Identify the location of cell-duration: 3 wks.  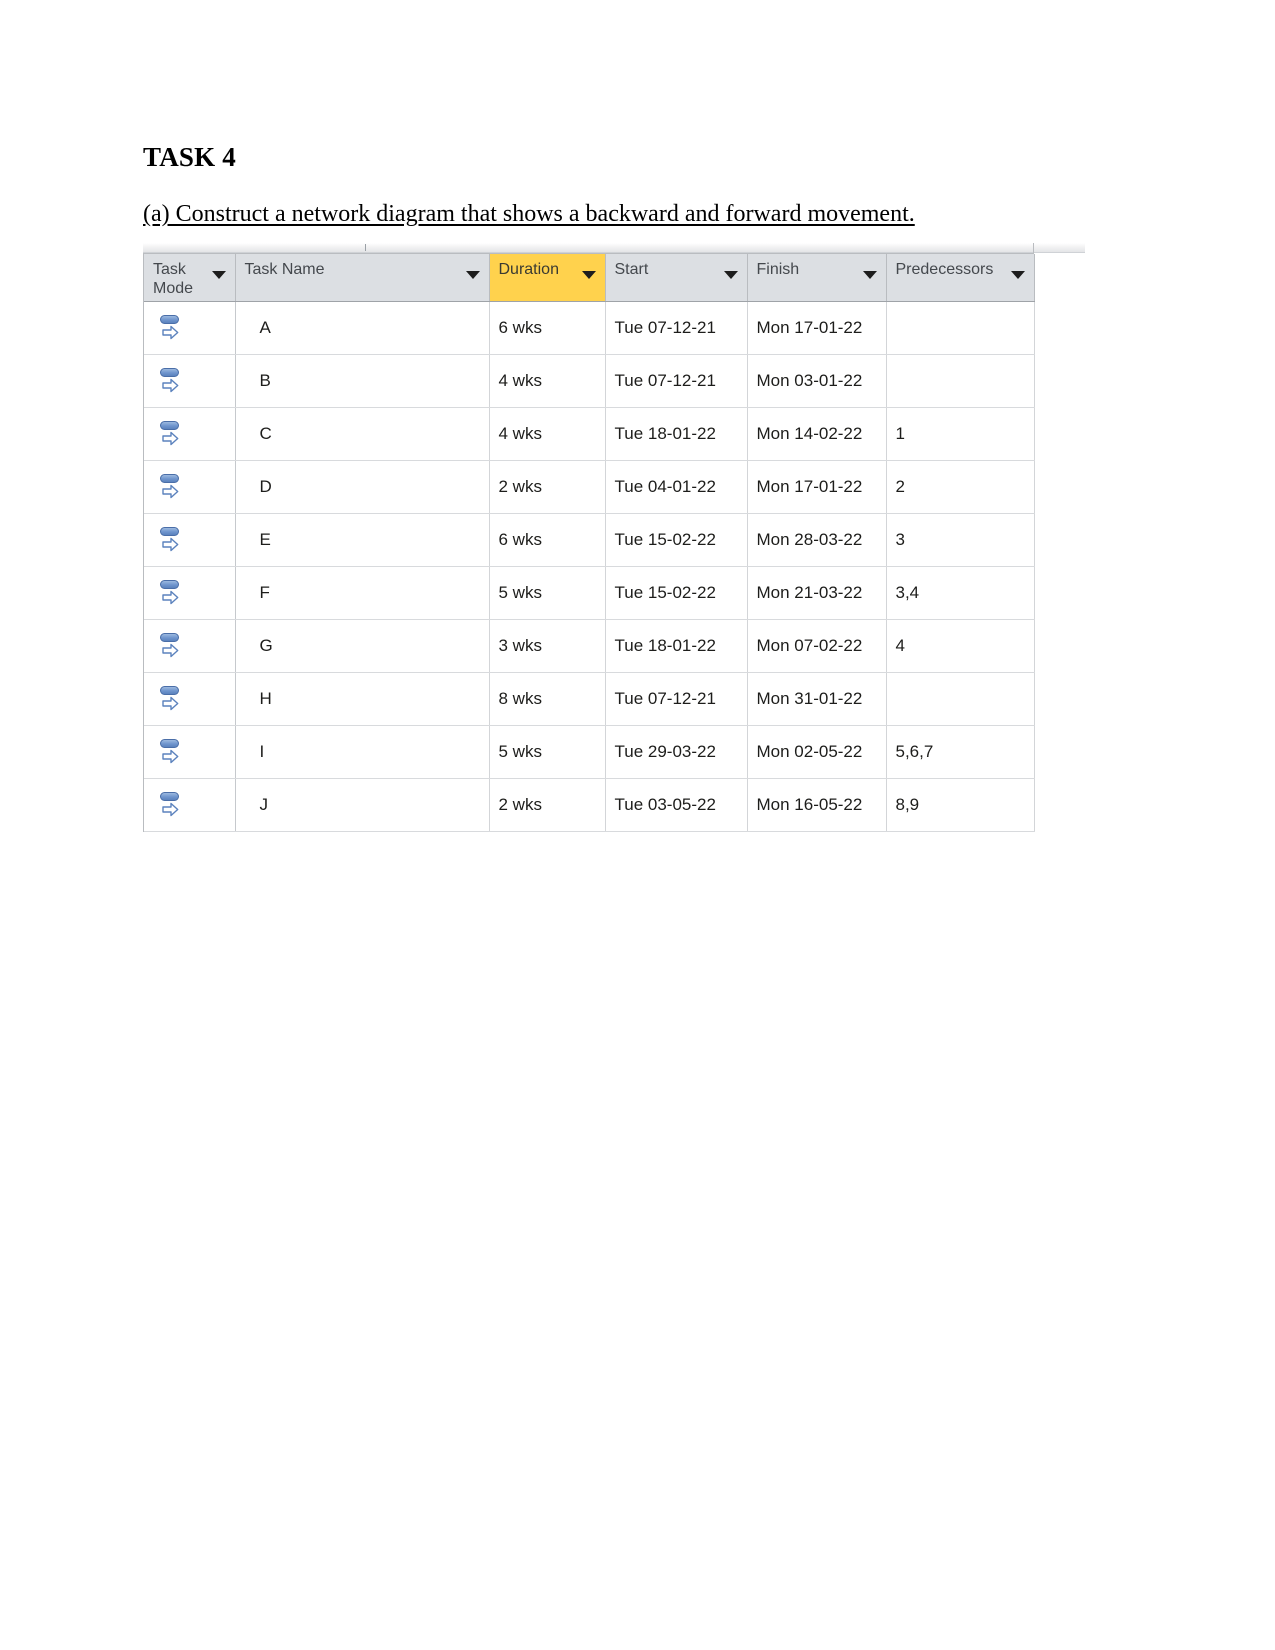
(547, 646).